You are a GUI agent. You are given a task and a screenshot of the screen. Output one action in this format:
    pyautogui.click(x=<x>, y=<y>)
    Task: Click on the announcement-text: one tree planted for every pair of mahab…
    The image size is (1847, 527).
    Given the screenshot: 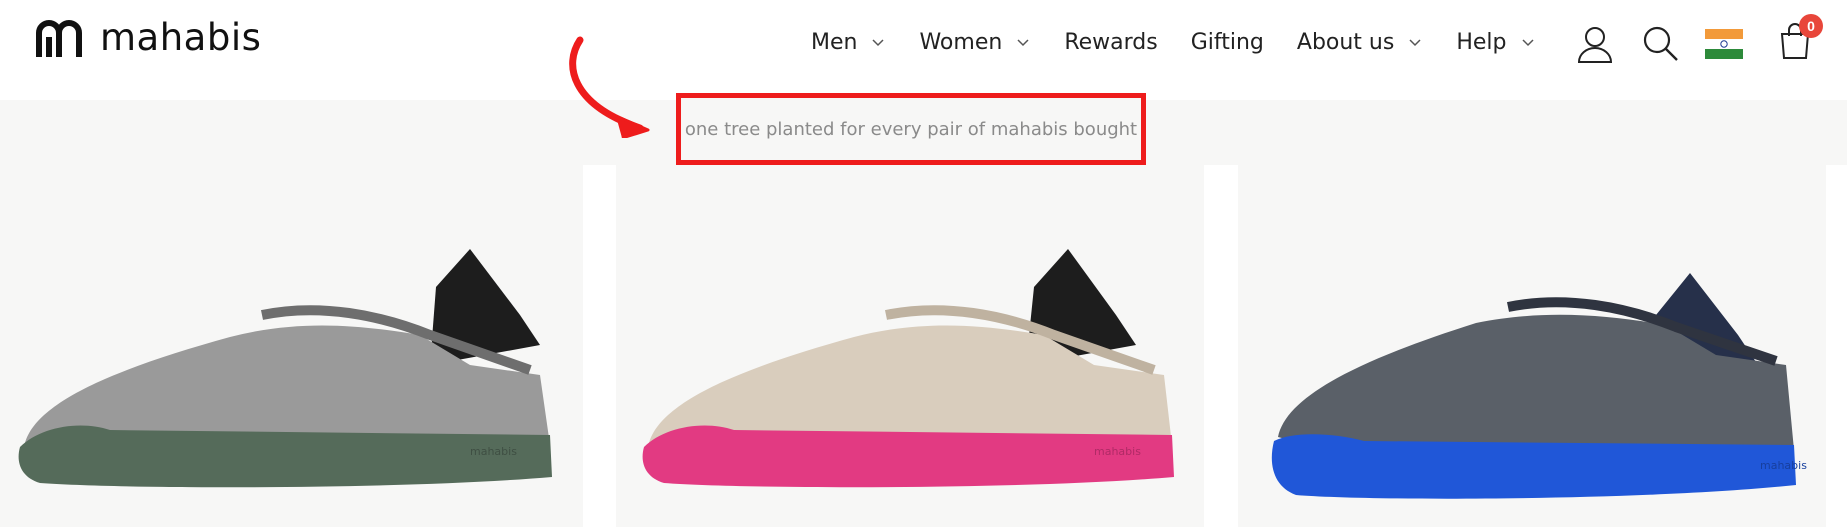 What is the action you would take?
    pyautogui.click(x=911, y=129)
    